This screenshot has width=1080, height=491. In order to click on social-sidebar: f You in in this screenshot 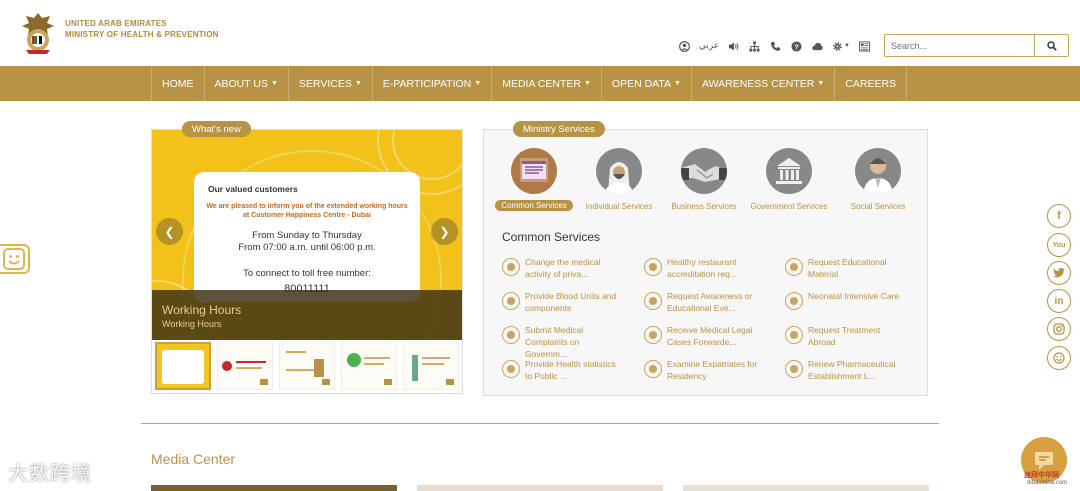, I will do `click(1059, 290)`.